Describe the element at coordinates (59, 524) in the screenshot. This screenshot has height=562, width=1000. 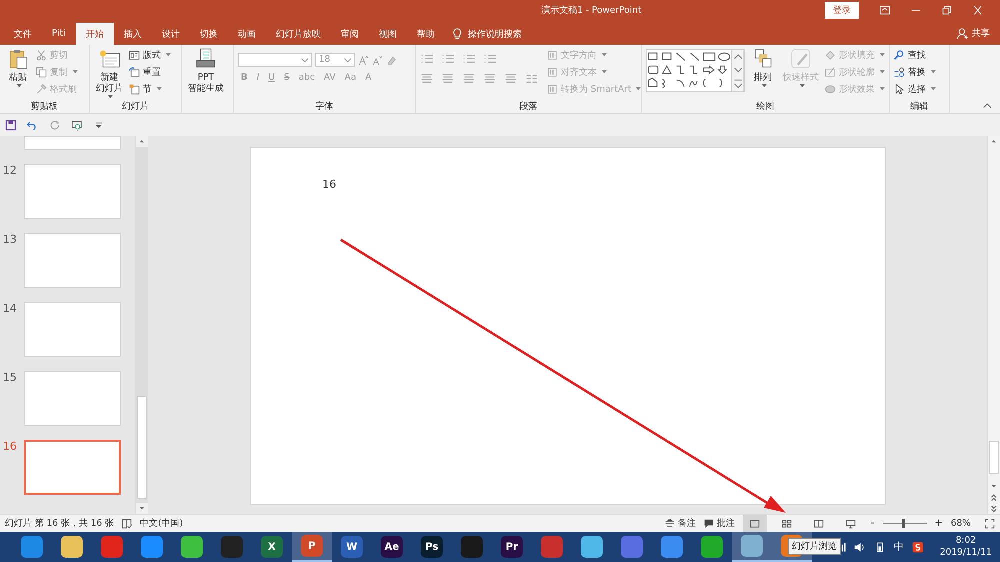
I see `slide-count: 幻灯片 第 16 张，共 16 张` at that location.